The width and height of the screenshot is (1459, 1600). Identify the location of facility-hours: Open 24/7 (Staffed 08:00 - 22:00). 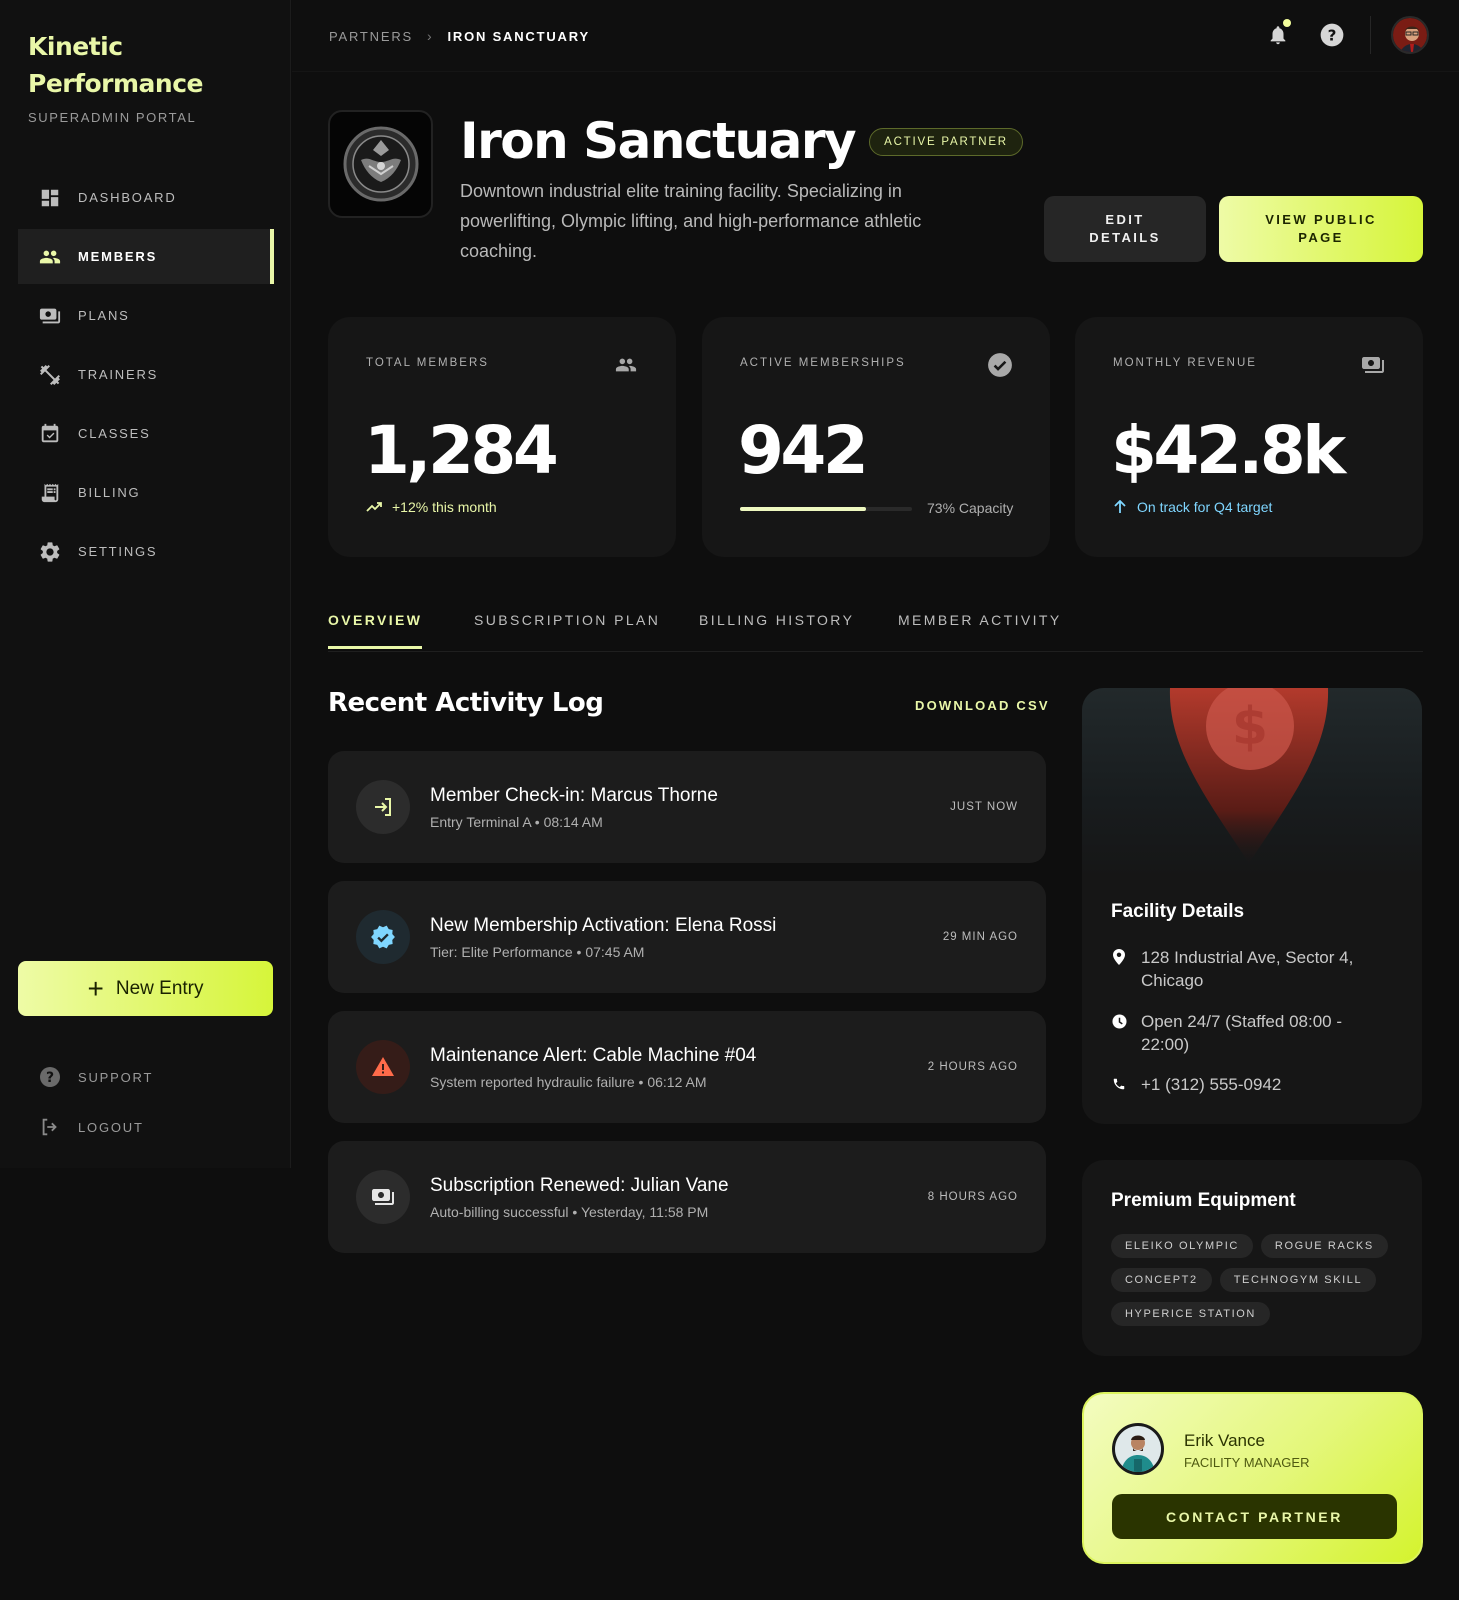
(1241, 1033).